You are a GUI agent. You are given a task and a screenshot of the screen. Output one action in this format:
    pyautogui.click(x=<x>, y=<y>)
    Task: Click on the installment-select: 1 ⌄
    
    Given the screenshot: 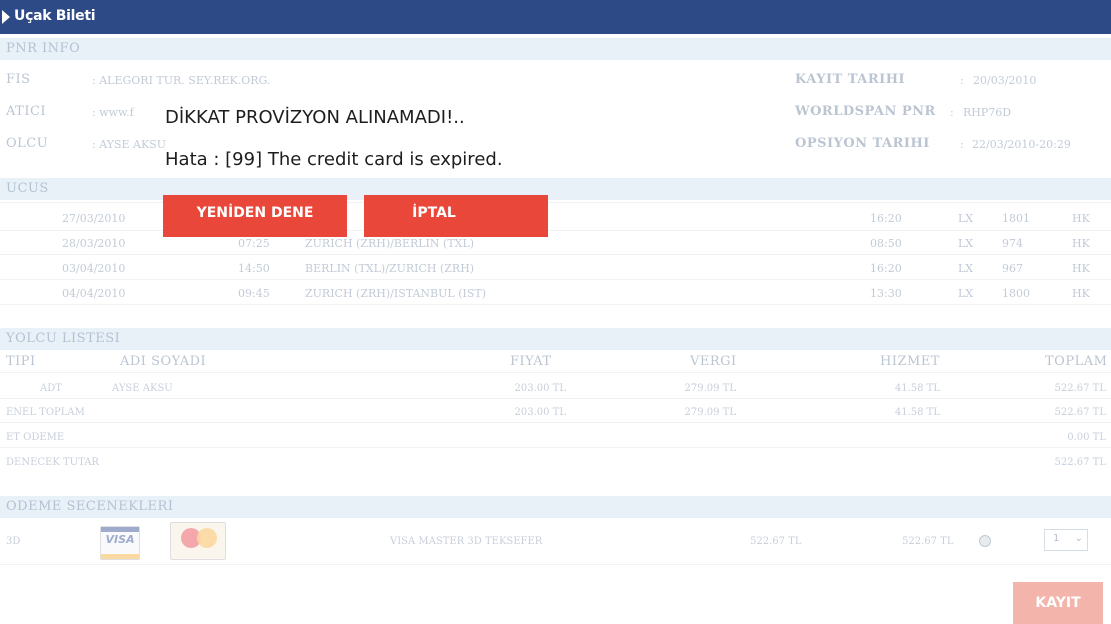 What is the action you would take?
    pyautogui.click(x=1066, y=540)
    